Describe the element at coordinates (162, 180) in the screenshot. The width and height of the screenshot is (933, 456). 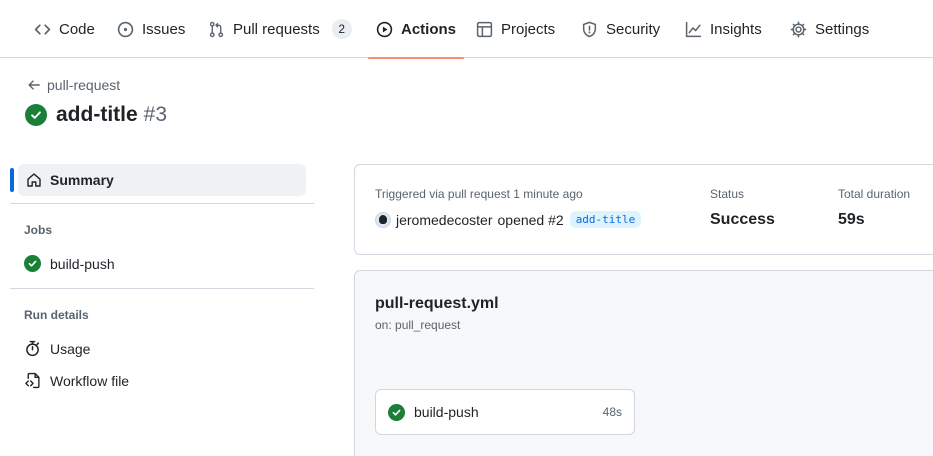
I see `sidebar-item-summary: Summary` at that location.